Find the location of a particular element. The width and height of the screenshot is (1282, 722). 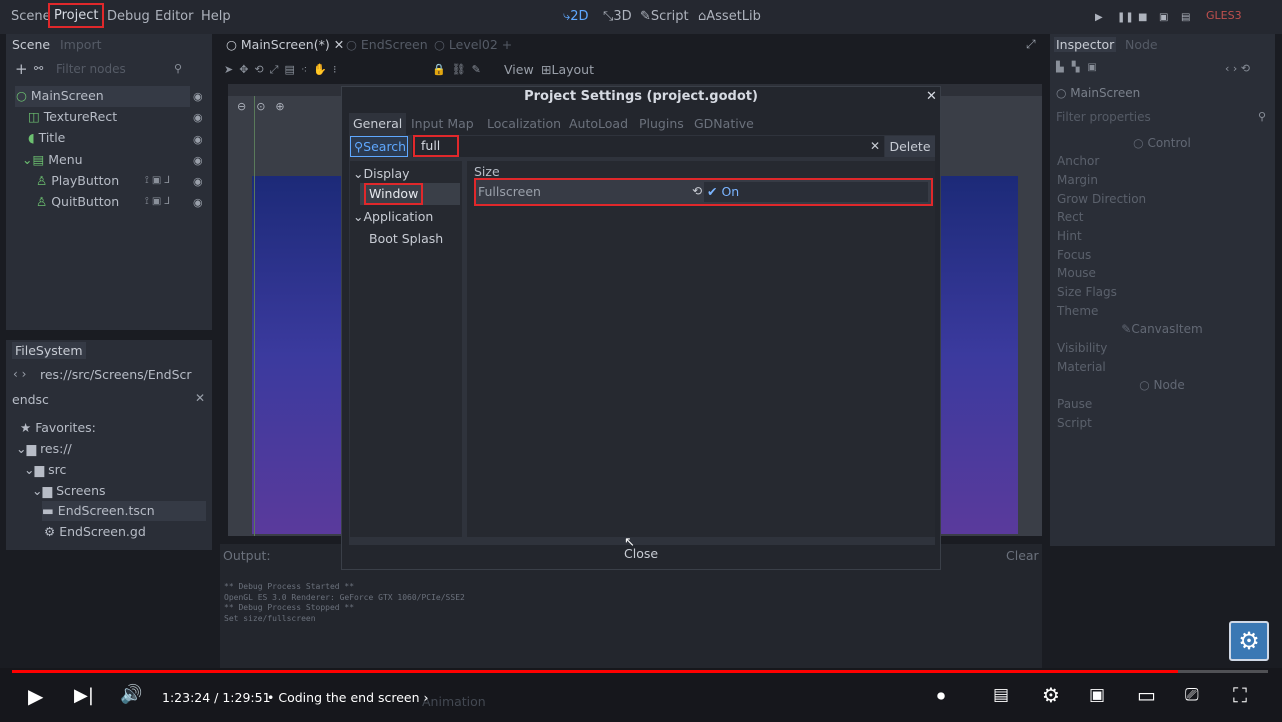

prop-margin: Margin is located at coordinates (1077, 180).